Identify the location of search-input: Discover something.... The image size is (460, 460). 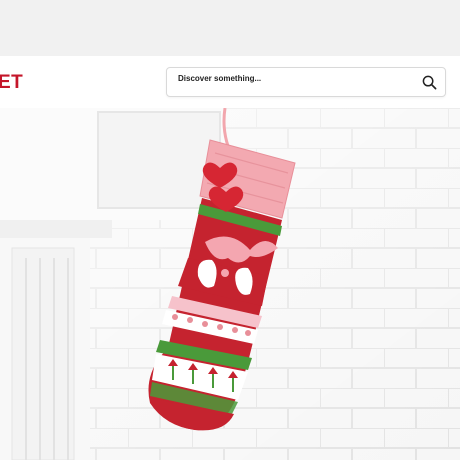
(306, 82).